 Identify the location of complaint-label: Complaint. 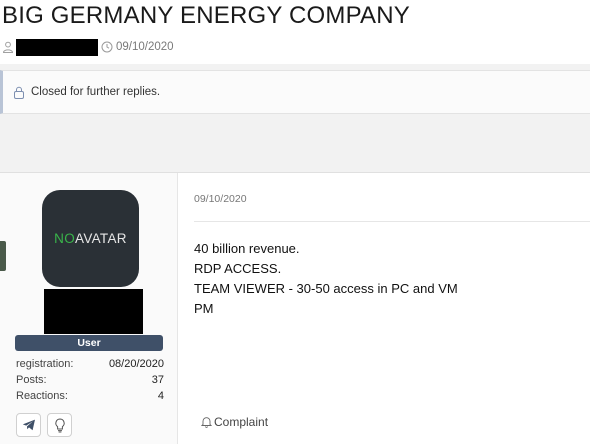
(241, 422).